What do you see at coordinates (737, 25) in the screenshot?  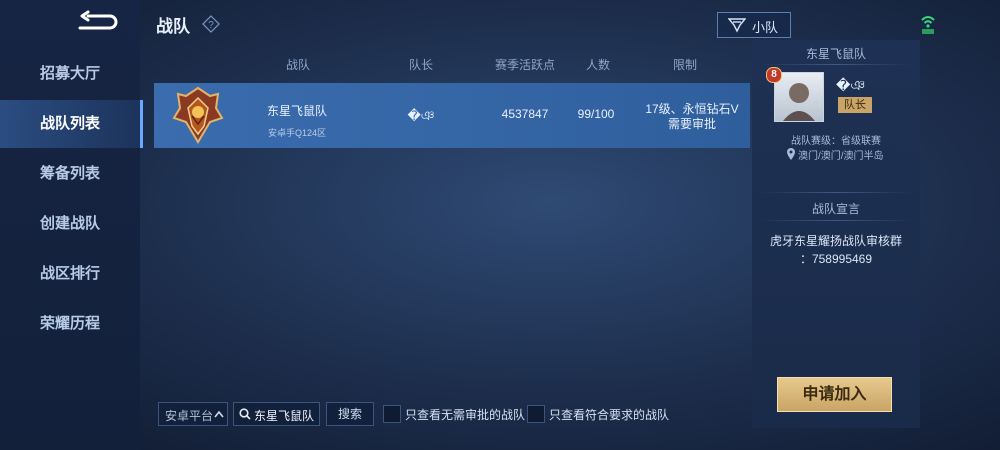 I see `squad-icon` at bounding box center [737, 25].